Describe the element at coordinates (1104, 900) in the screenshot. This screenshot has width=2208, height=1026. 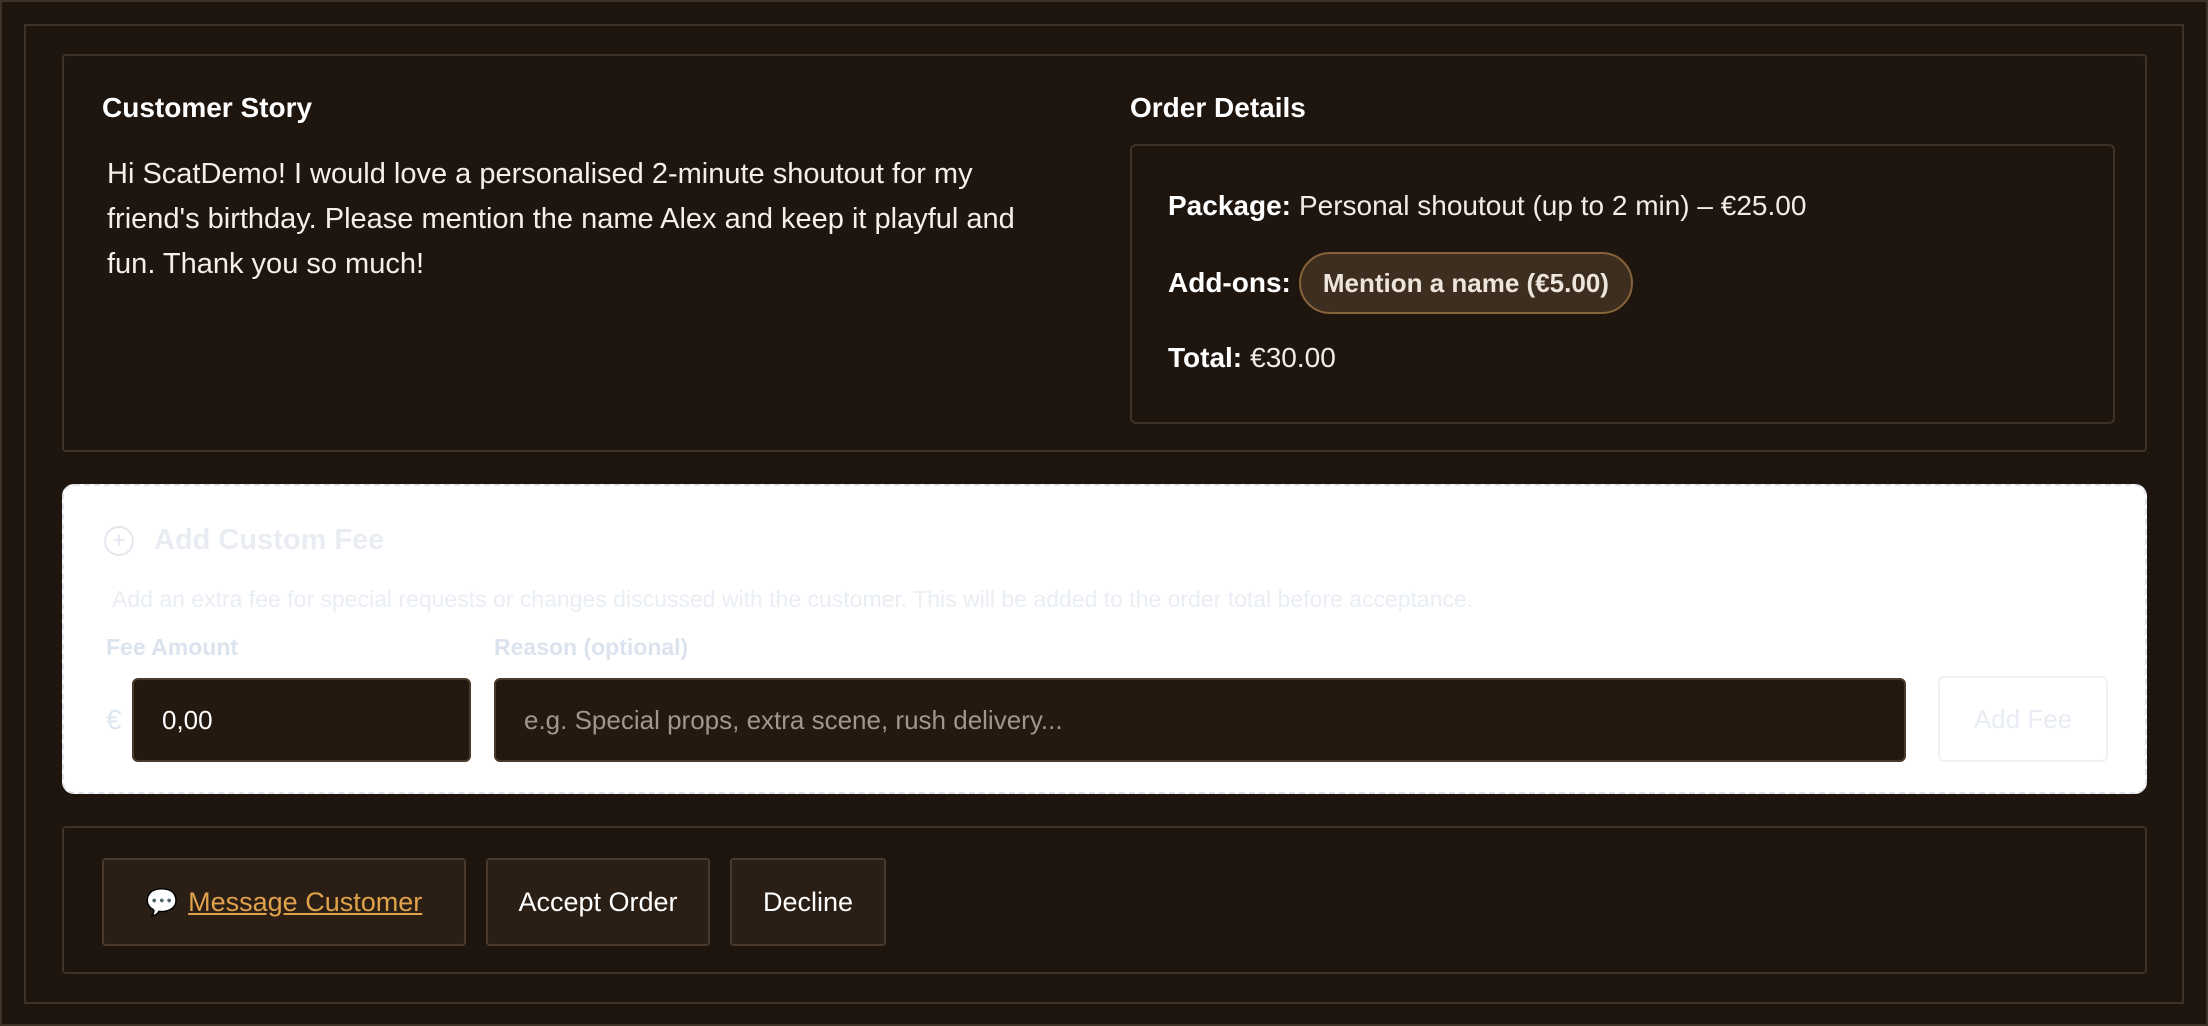
I see `actions-card: 💬 Message Customer Accept Order Decline` at that location.